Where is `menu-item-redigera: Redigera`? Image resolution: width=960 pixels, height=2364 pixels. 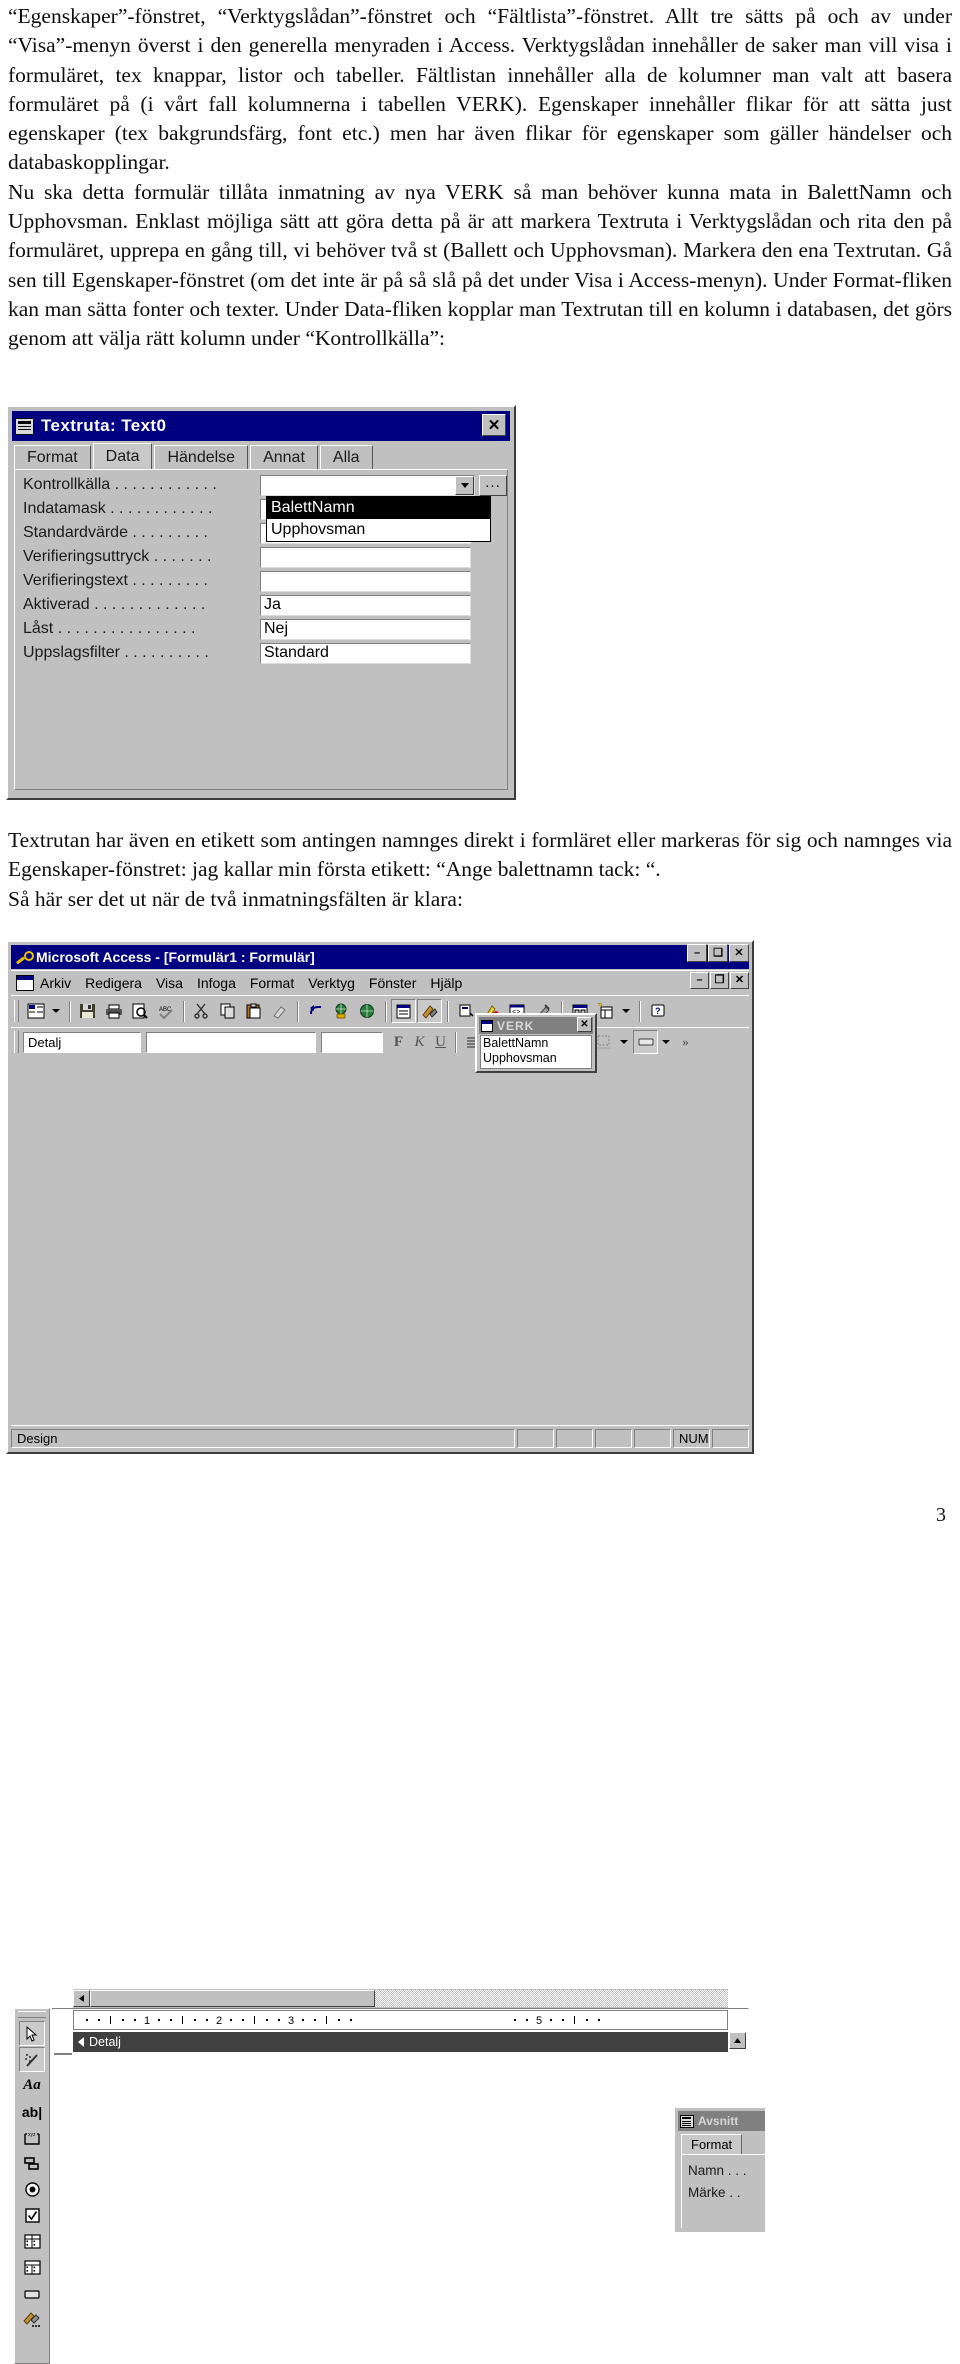
menu-item-redigera: Redigera is located at coordinates (113, 983).